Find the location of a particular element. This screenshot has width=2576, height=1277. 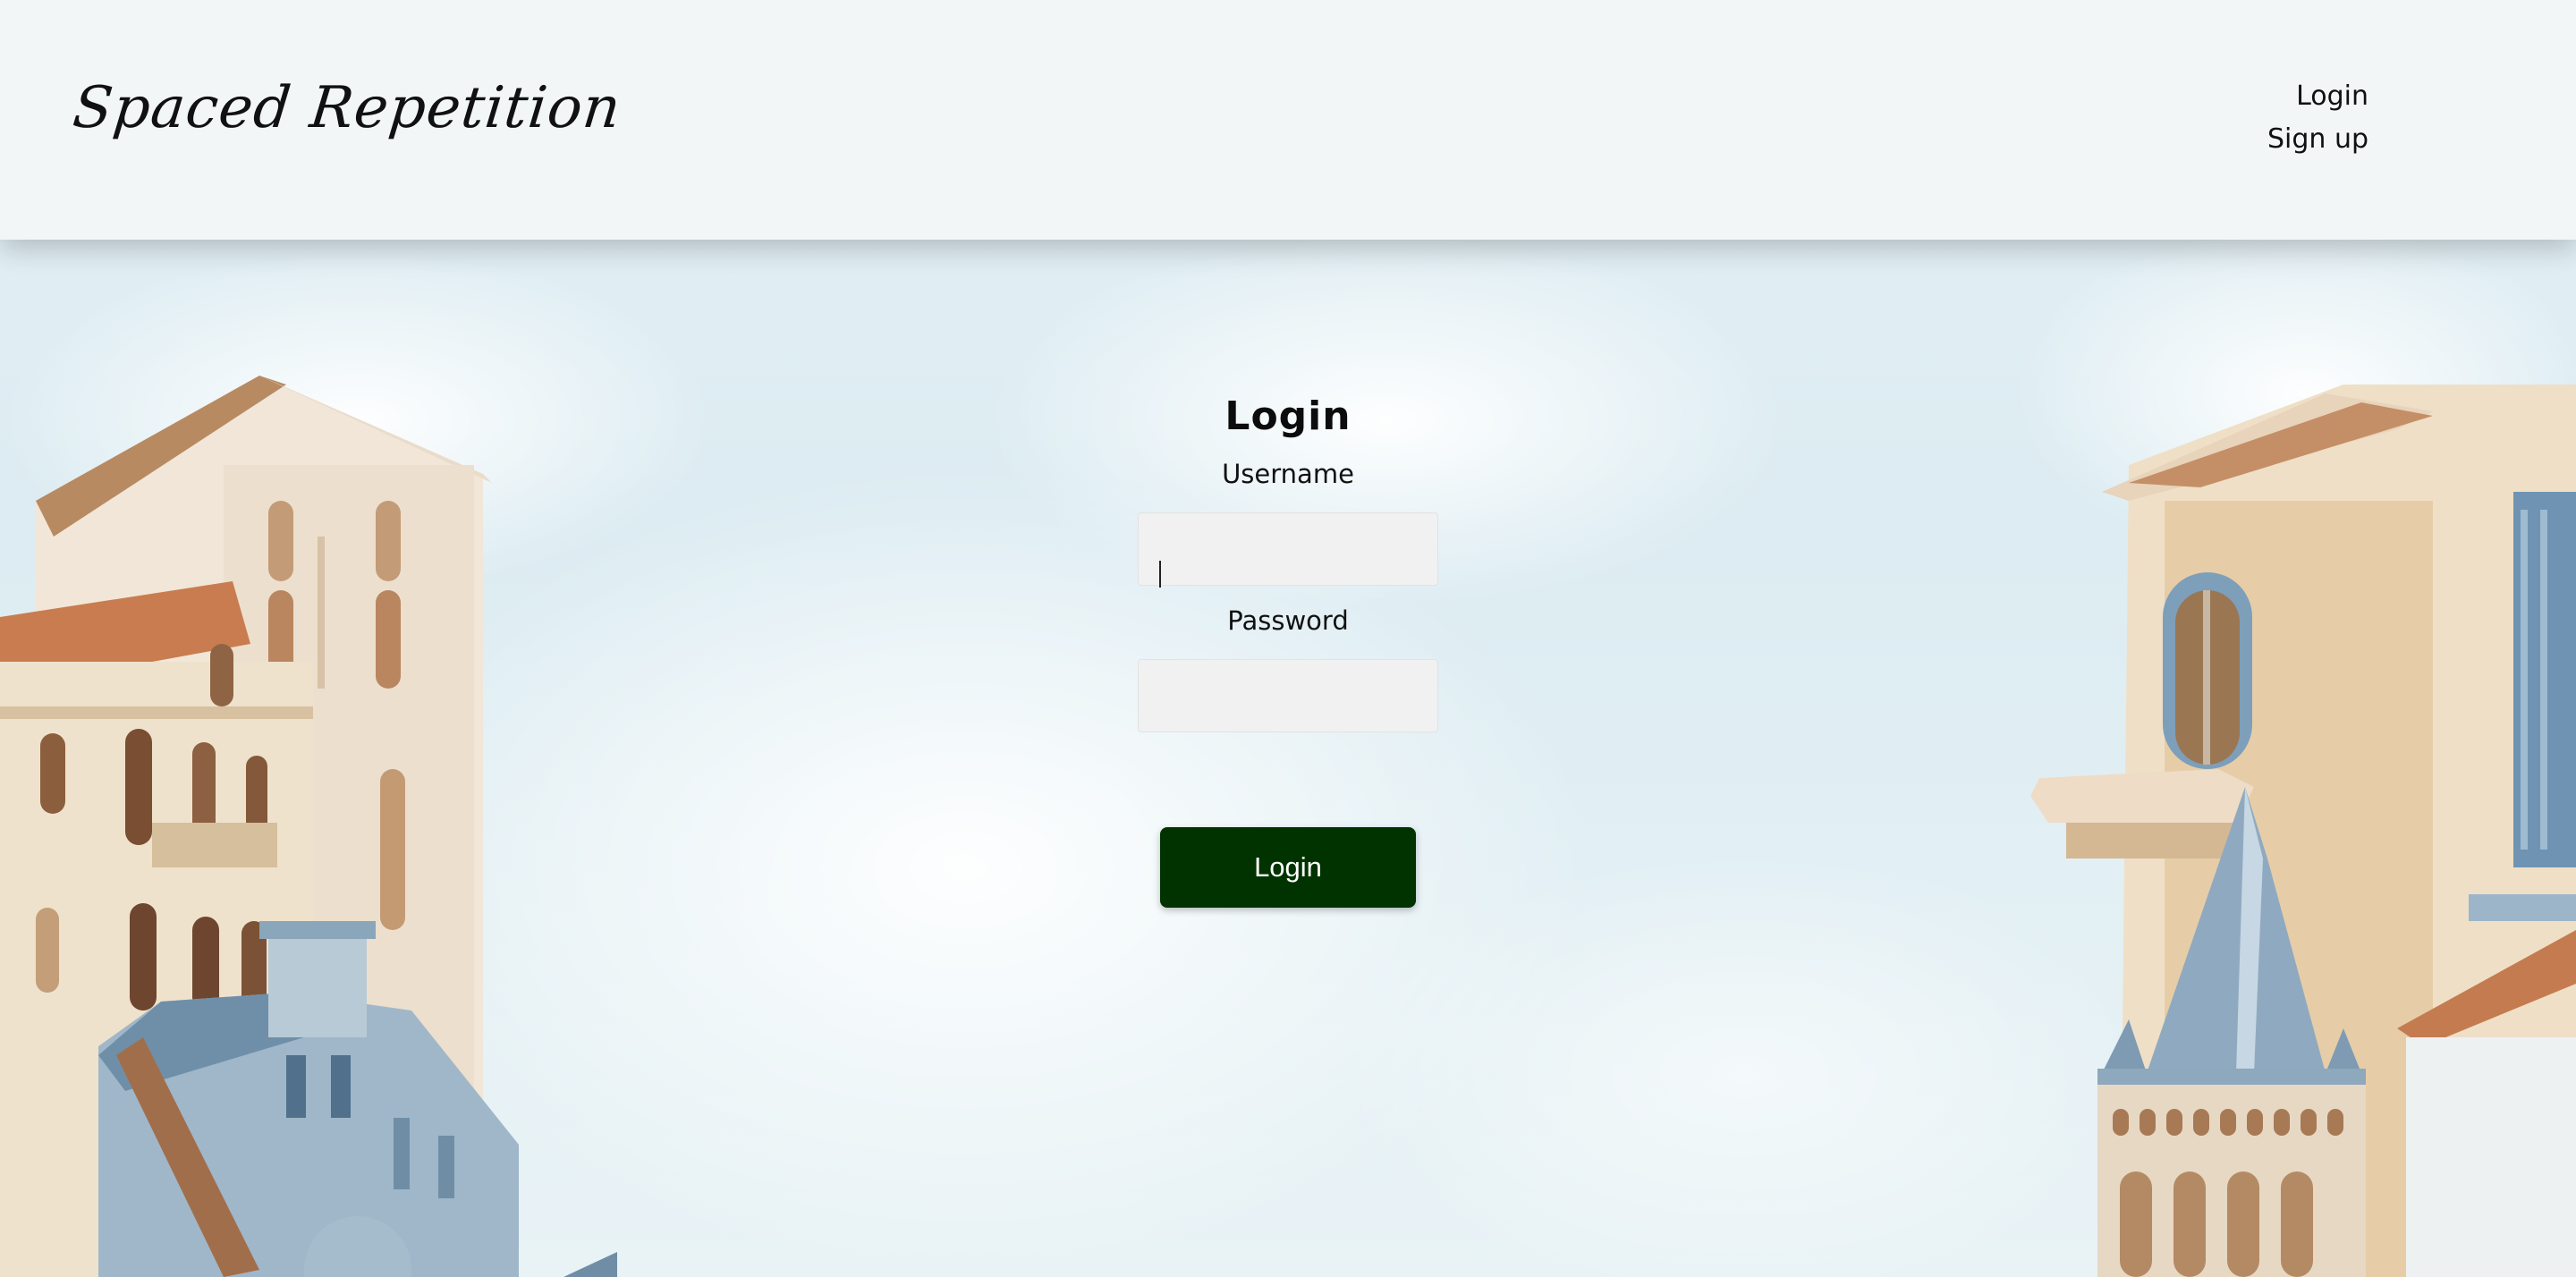

username-field-wrap is located at coordinates (1288, 550).